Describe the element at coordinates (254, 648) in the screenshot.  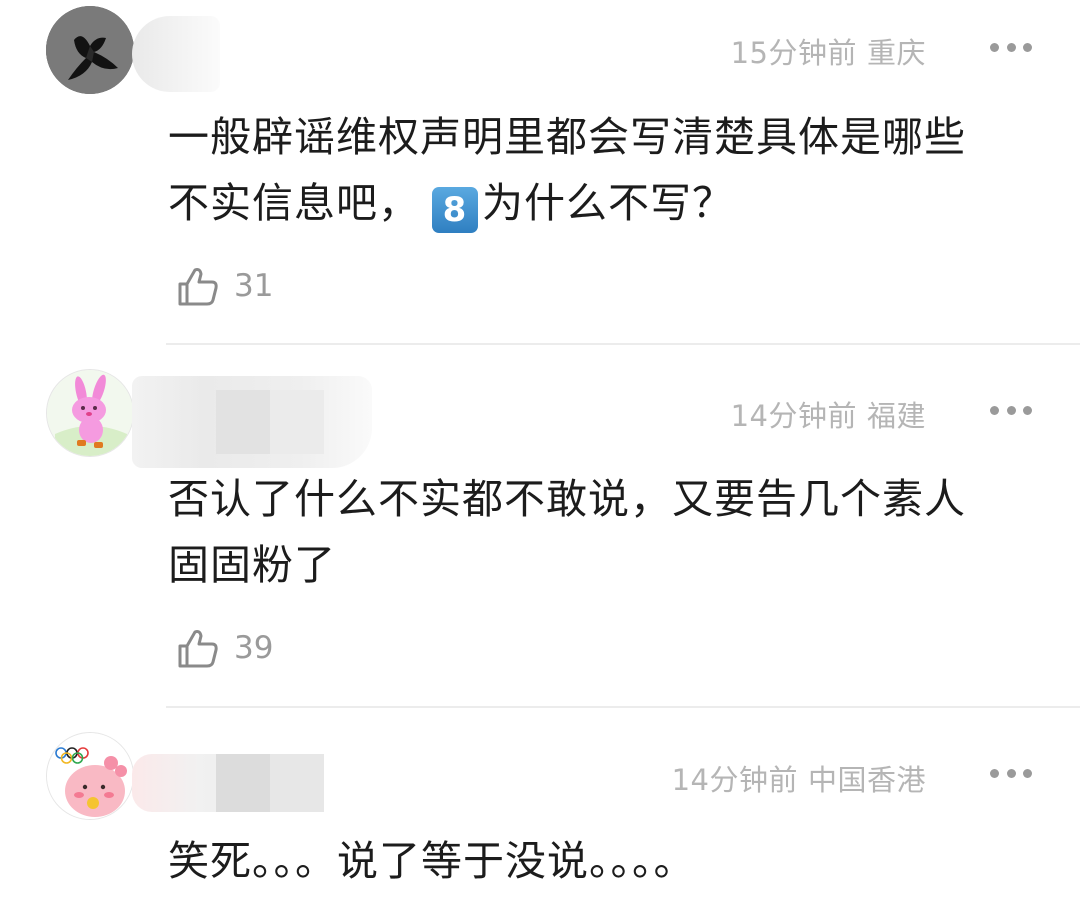
I see `like-count: 39` at that location.